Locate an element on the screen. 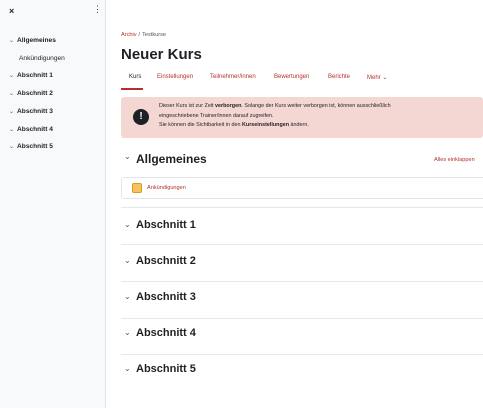 This screenshot has height=408, width=483. collapse-all-link: Alles einklappen is located at coordinates (454, 160).